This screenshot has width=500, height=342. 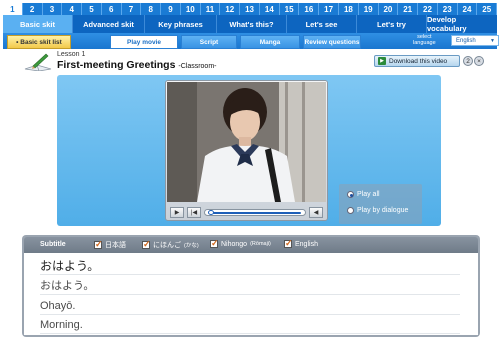 What do you see at coordinates (349, 9) in the screenshot?
I see `lesson-number-18: 18` at bounding box center [349, 9].